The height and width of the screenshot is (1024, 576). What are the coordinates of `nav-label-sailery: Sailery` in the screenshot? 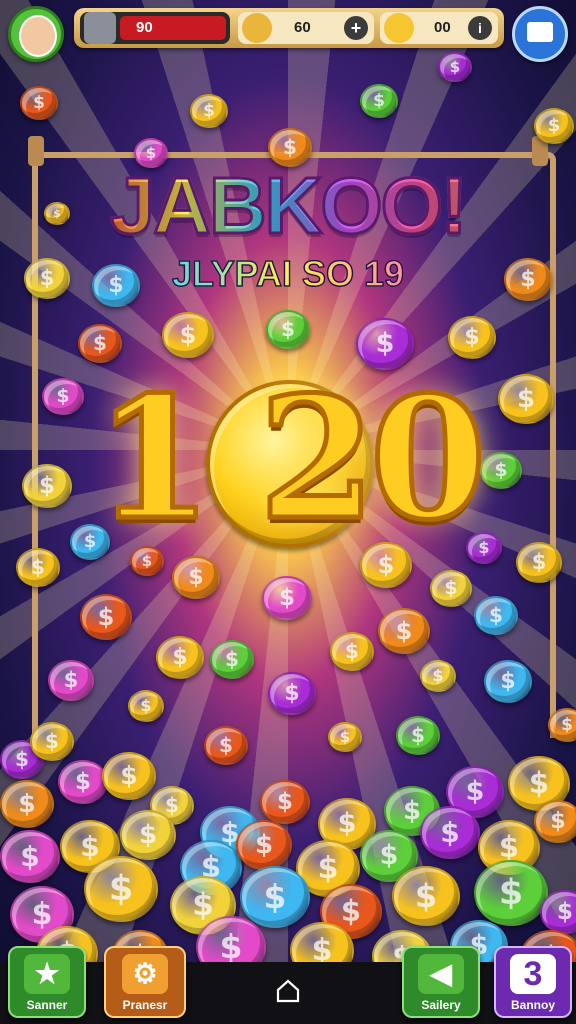 It's located at (441, 1005).